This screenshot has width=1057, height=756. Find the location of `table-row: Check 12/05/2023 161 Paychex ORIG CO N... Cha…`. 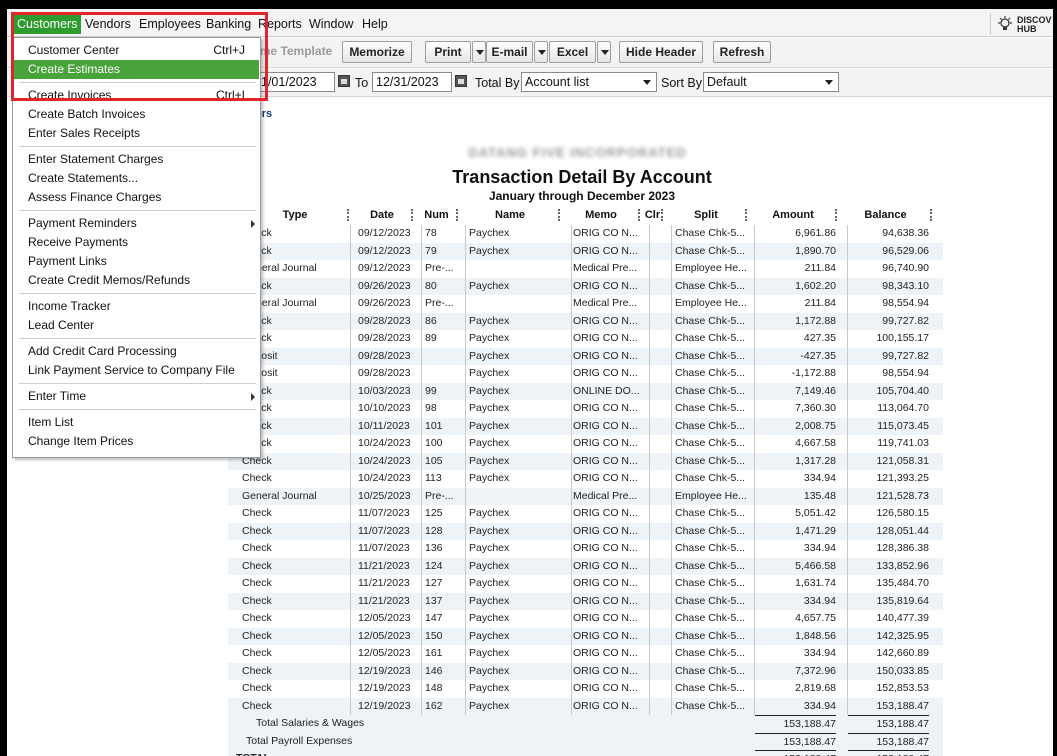

table-row: Check 12/05/2023 161 Paychex ORIG CO N... Cha… is located at coordinates (585, 654).